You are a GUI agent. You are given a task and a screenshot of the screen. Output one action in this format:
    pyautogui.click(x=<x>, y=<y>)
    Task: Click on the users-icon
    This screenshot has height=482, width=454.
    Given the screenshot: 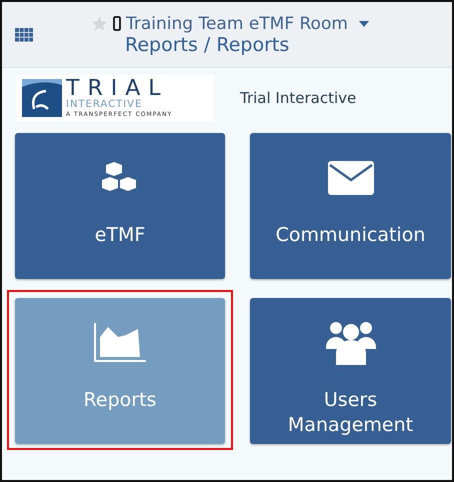 What is the action you would take?
    pyautogui.click(x=351, y=343)
    